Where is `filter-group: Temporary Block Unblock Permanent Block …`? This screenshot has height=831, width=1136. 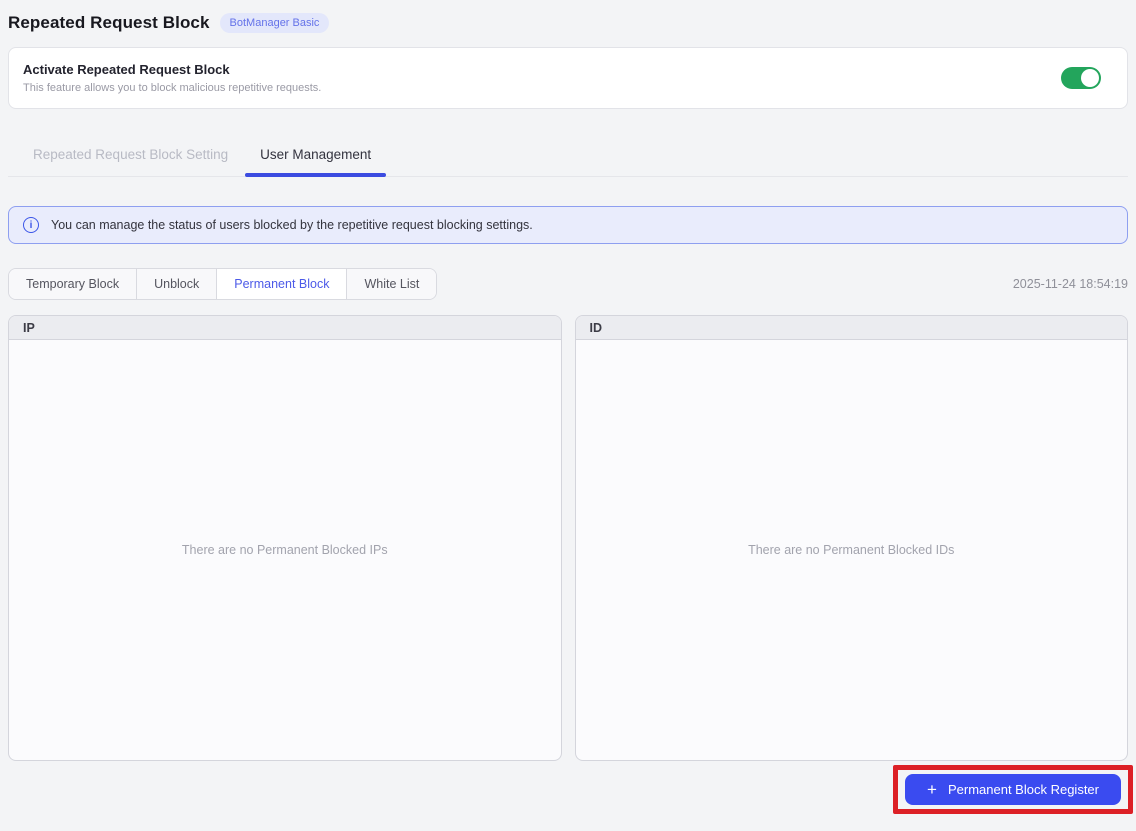 filter-group: Temporary Block Unblock Permanent Block … is located at coordinates (223, 284).